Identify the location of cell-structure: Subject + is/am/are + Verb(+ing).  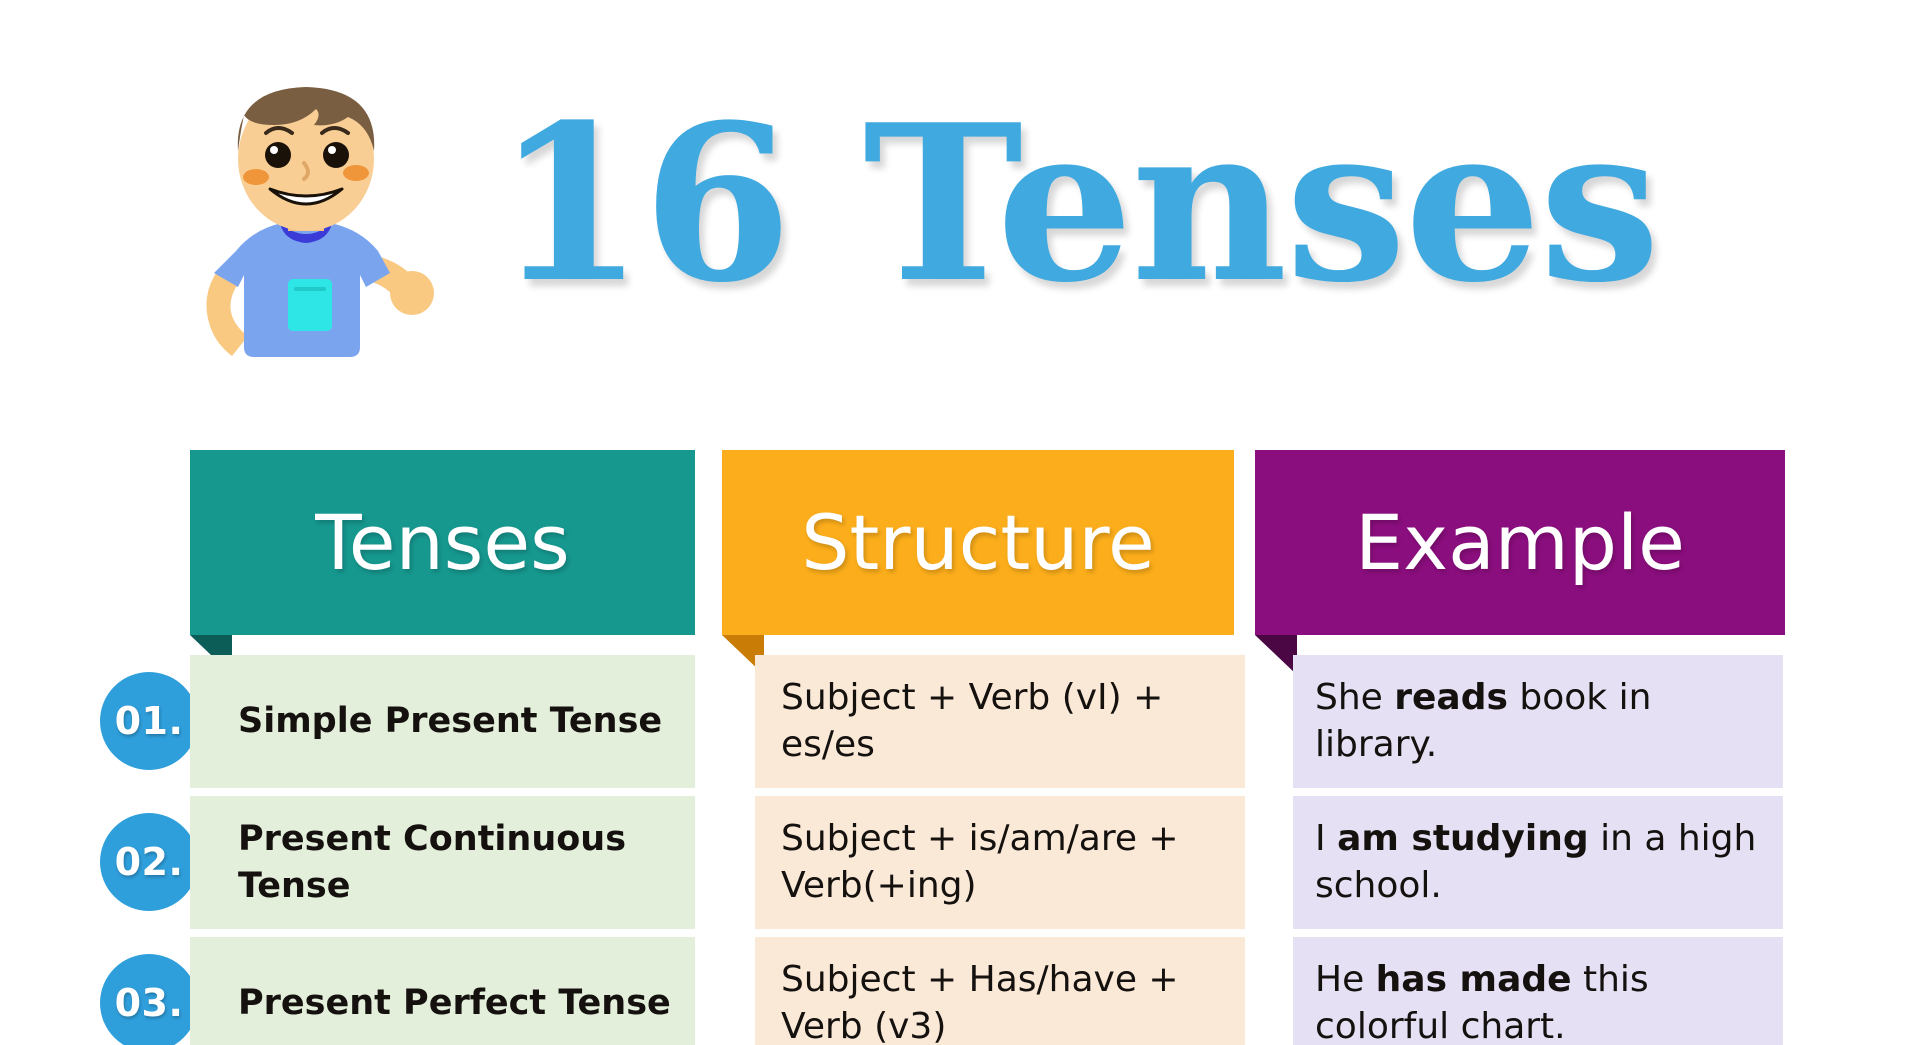
(1000, 862).